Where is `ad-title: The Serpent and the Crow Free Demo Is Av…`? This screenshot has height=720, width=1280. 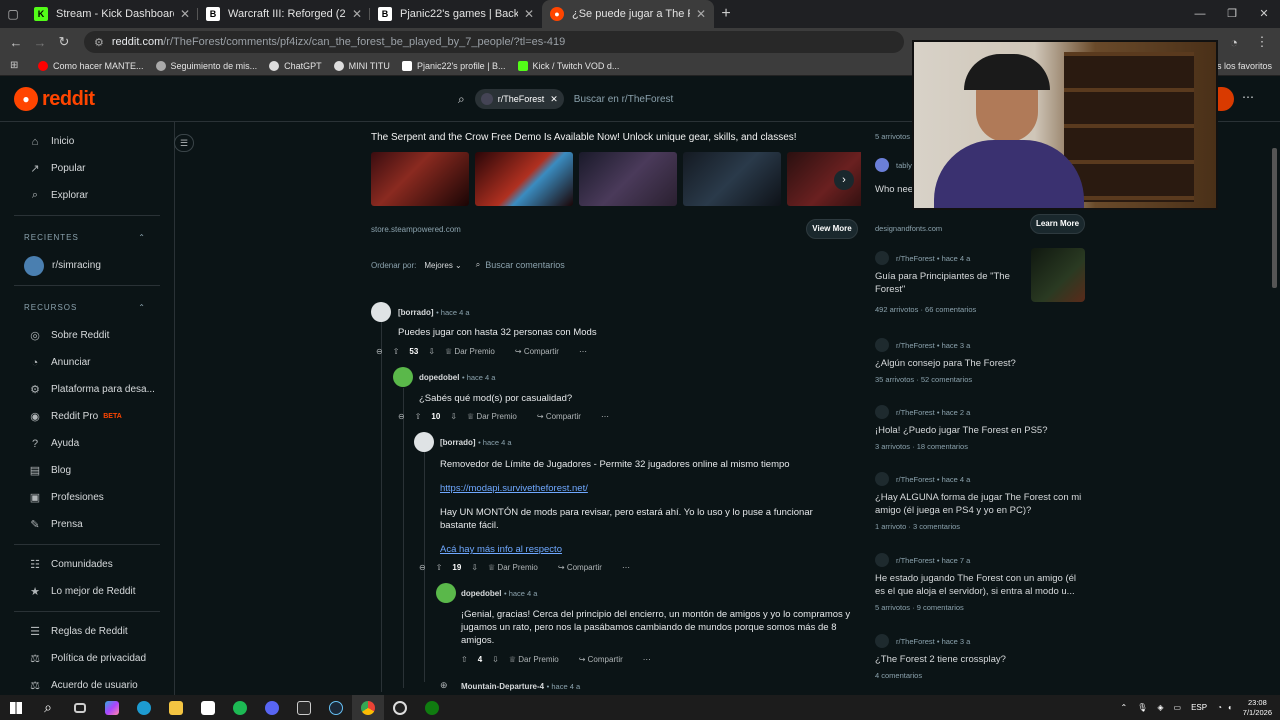 ad-title: The Serpent and the Crow Free Demo Is Av… is located at coordinates (584, 137).